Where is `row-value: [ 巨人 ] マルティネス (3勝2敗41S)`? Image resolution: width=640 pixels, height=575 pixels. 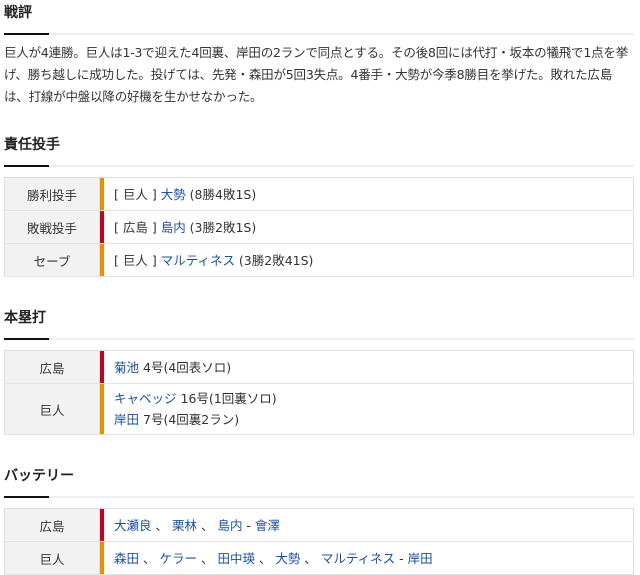
row-value: [ 巨人 ] マルティネス (3勝2敗41S) is located at coordinates (369, 260).